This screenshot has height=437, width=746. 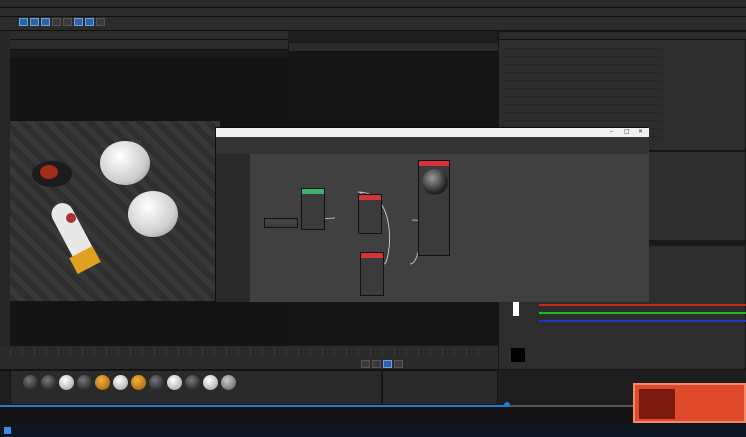 What do you see at coordinates (689, 403) in the screenshot?
I see `tutorial-overlay-badge` at bounding box center [689, 403].